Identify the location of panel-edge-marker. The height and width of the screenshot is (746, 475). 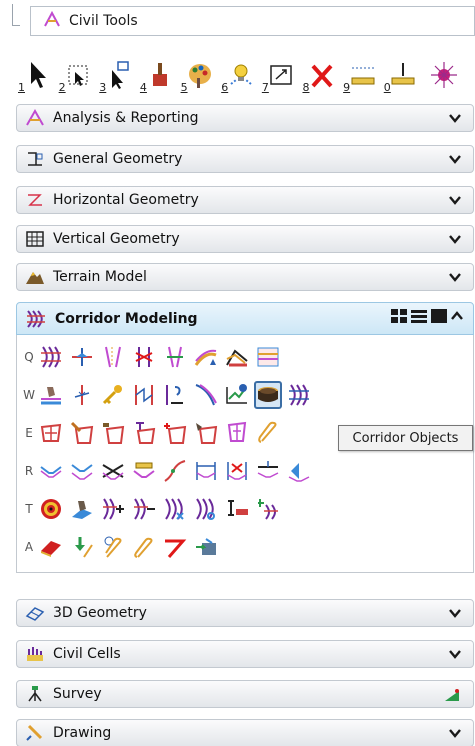
(16, 15).